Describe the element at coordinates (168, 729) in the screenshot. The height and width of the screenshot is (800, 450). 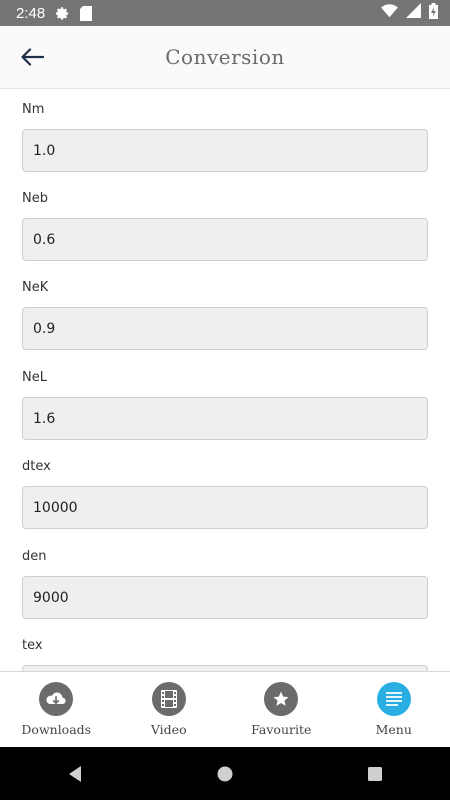
I see `nav-label: Video` at that location.